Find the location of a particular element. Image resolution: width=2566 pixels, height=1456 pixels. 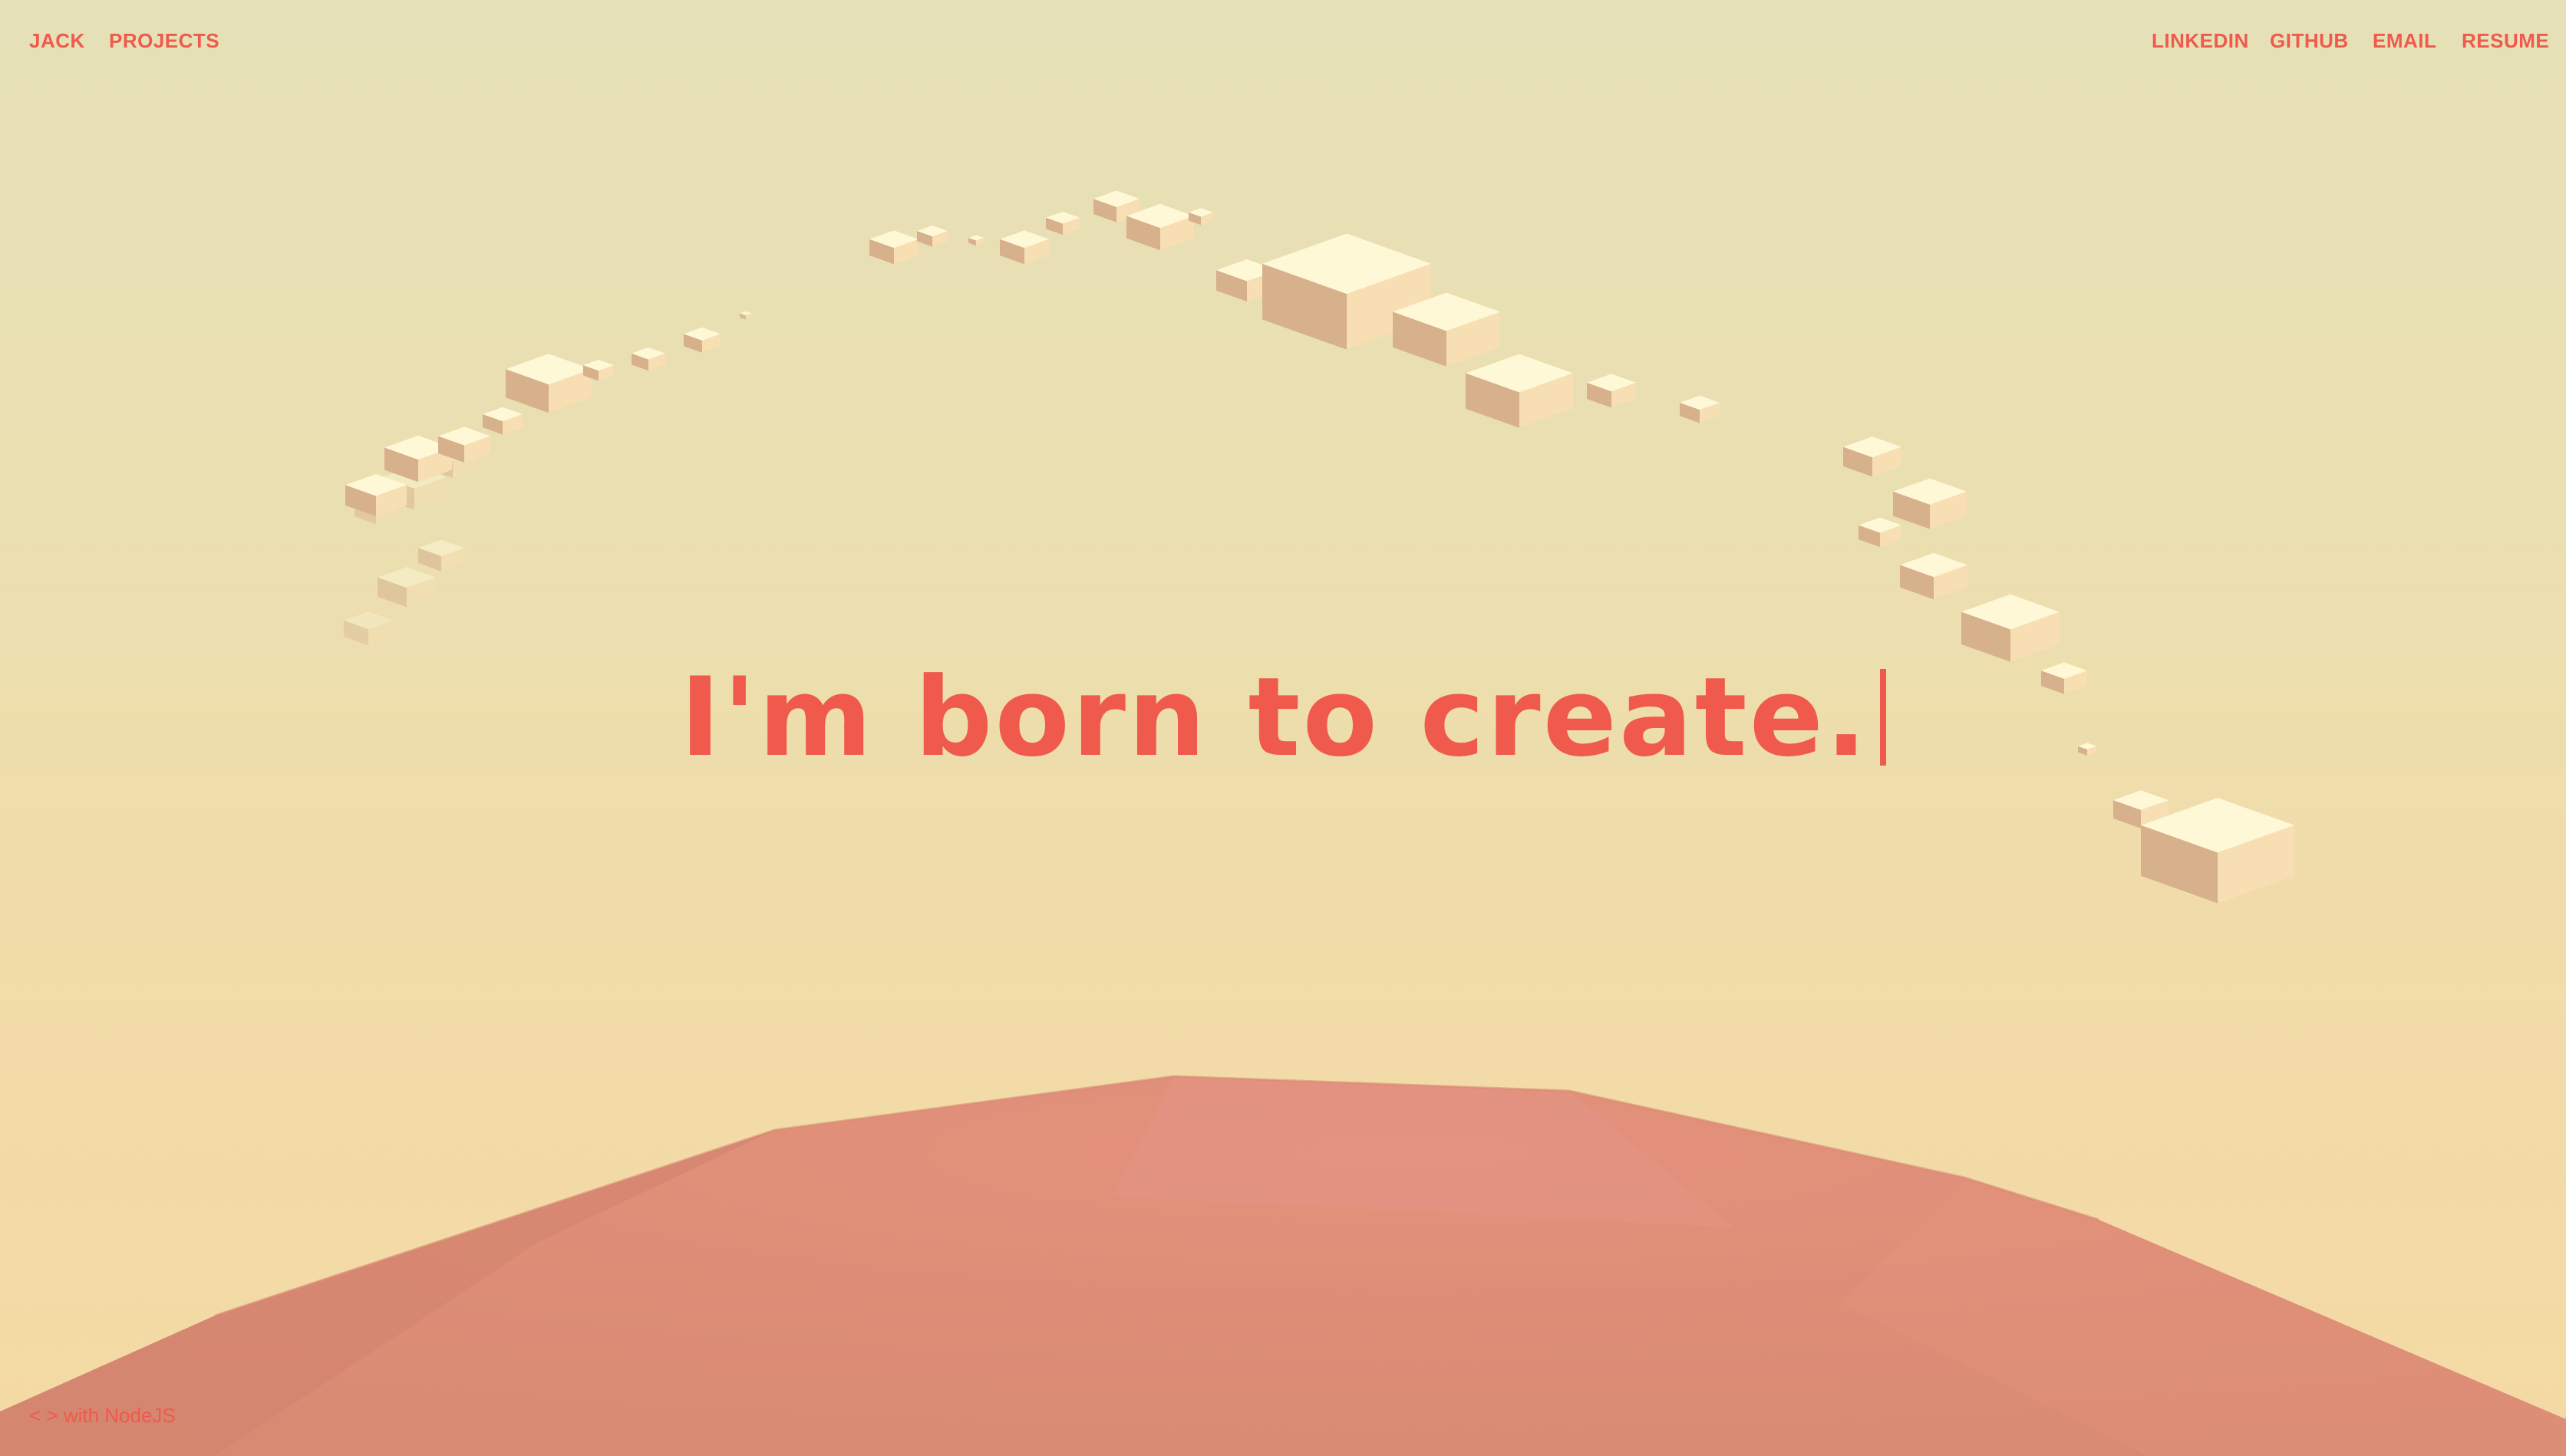

nav-email-link: EMAIL is located at coordinates (2404, 41).